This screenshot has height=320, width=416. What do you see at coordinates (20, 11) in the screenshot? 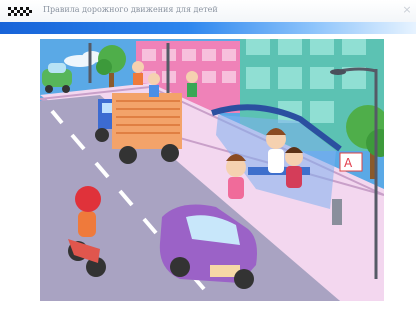
I see `checkered-flag-icon` at bounding box center [20, 11].